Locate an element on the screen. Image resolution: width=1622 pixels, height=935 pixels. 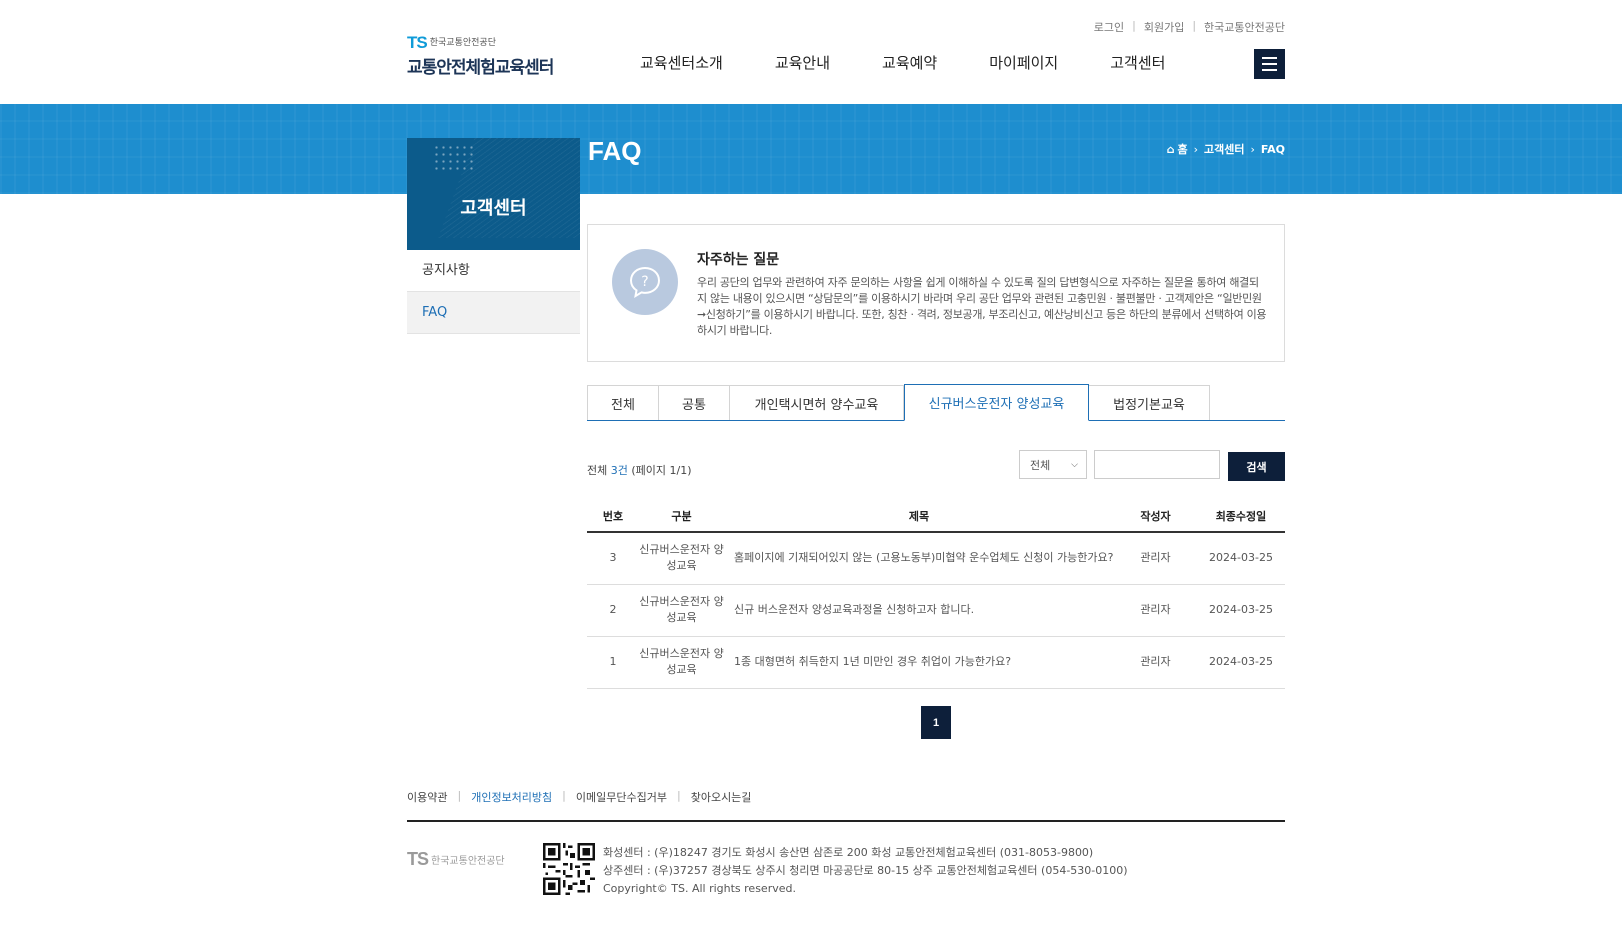
sidebar-header: 고객센터 is located at coordinates (493, 194).